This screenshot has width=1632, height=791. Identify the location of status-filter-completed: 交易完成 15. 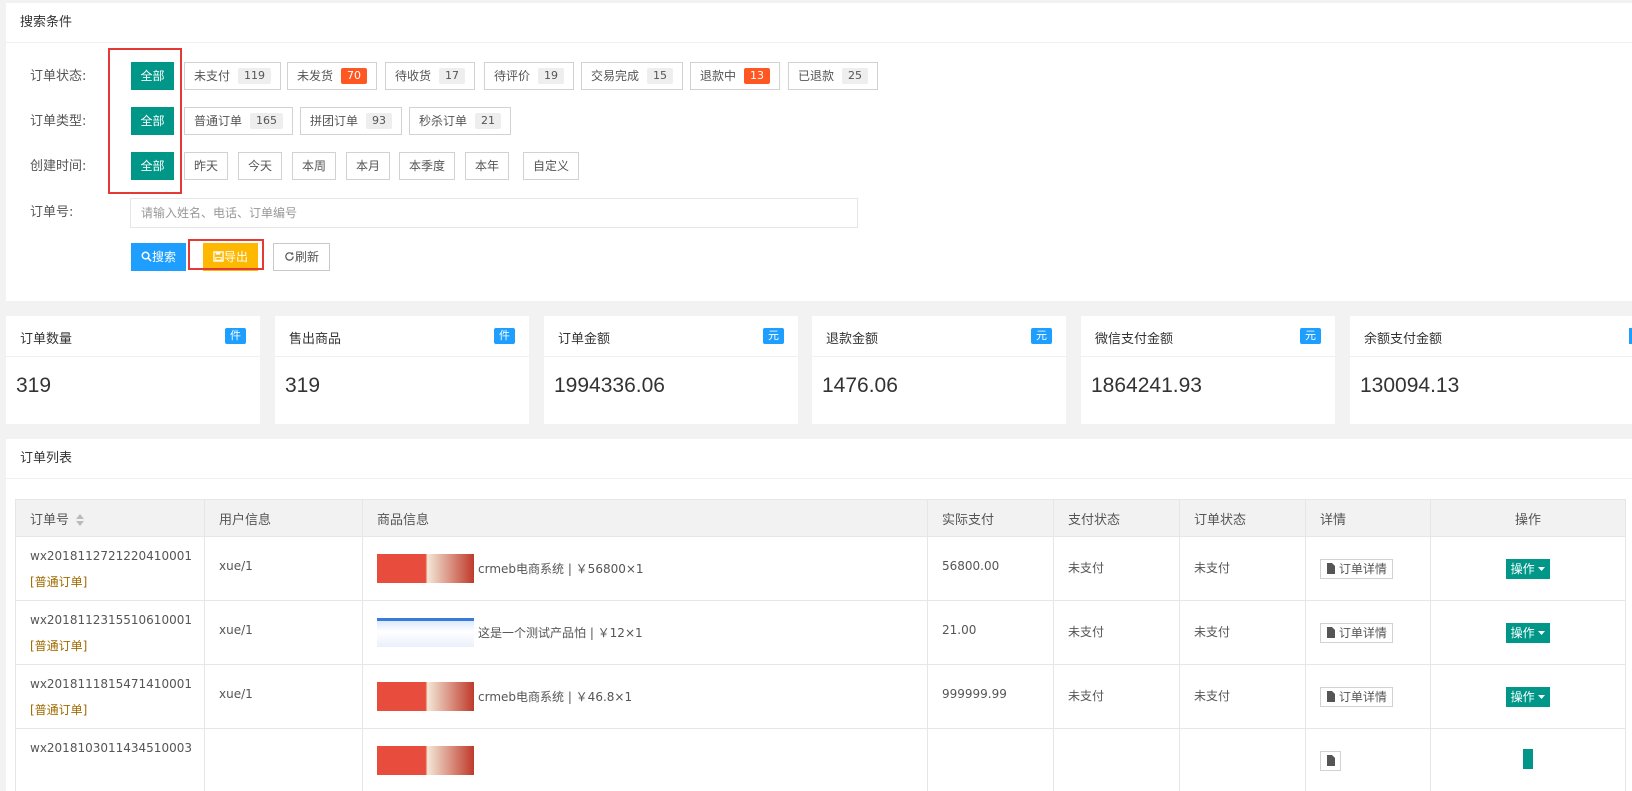
(632, 76).